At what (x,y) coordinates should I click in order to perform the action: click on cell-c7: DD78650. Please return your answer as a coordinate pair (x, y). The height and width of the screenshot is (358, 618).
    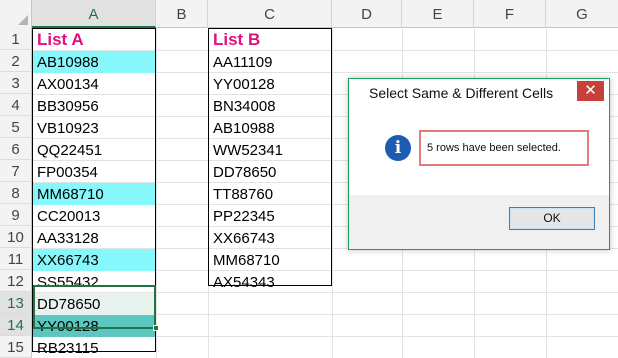
    Looking at the image, I should click on (270, 172).